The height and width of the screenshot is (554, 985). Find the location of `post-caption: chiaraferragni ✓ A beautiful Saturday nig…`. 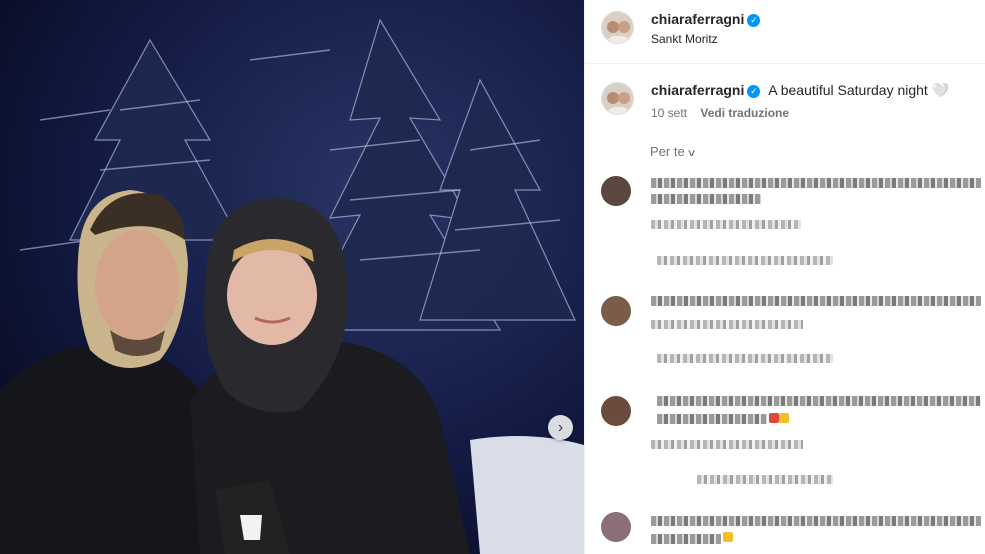

post-caption: chiaraferragni ✓ A beautiful Saturday nig… is located at coordinates (785, 104).